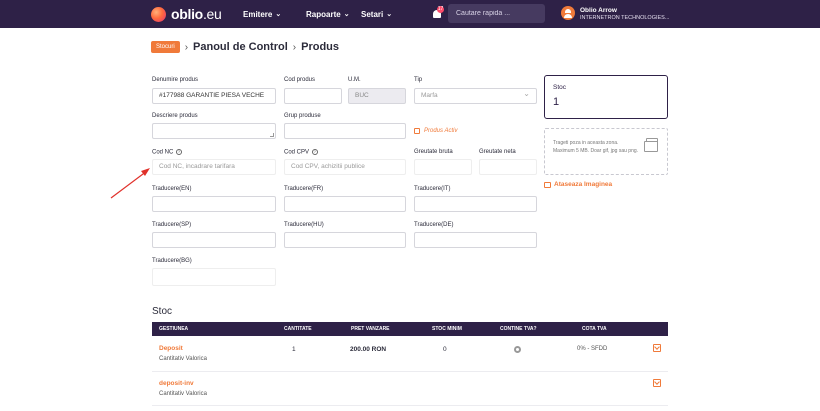 This screenshot has width=820, height=411. What do you see at coordinates (130, 183) in the screenshot?
I see `annotation-arrow-icon` at bounding box center [130, 183].